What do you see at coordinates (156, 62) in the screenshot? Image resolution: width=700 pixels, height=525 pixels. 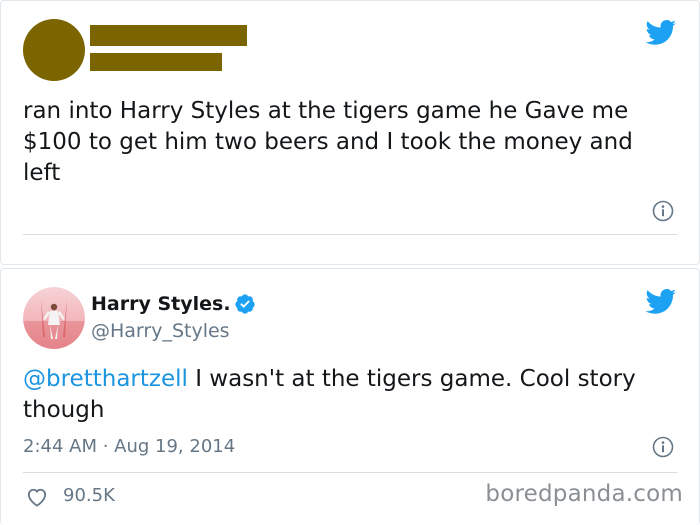 I see `redacted-handle` at bounding box center [156, 62].